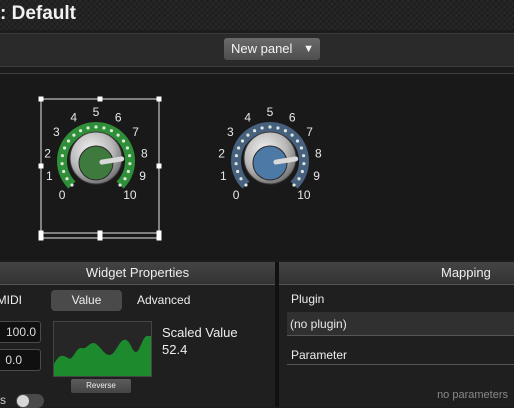 The height and width of the screenshot is (408, 514). What do you see at coordinates (56, 132) in the screenshot?
I see `knob-tick-label: 3` at bounding box center [56, 132].